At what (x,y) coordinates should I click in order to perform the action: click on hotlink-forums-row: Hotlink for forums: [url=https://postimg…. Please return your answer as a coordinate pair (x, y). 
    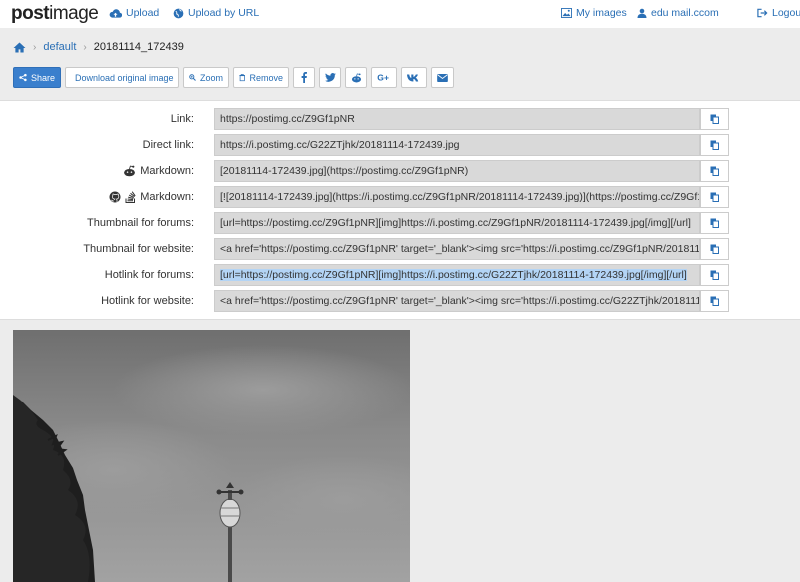
    Looking at the image, I should click on (400, 275).